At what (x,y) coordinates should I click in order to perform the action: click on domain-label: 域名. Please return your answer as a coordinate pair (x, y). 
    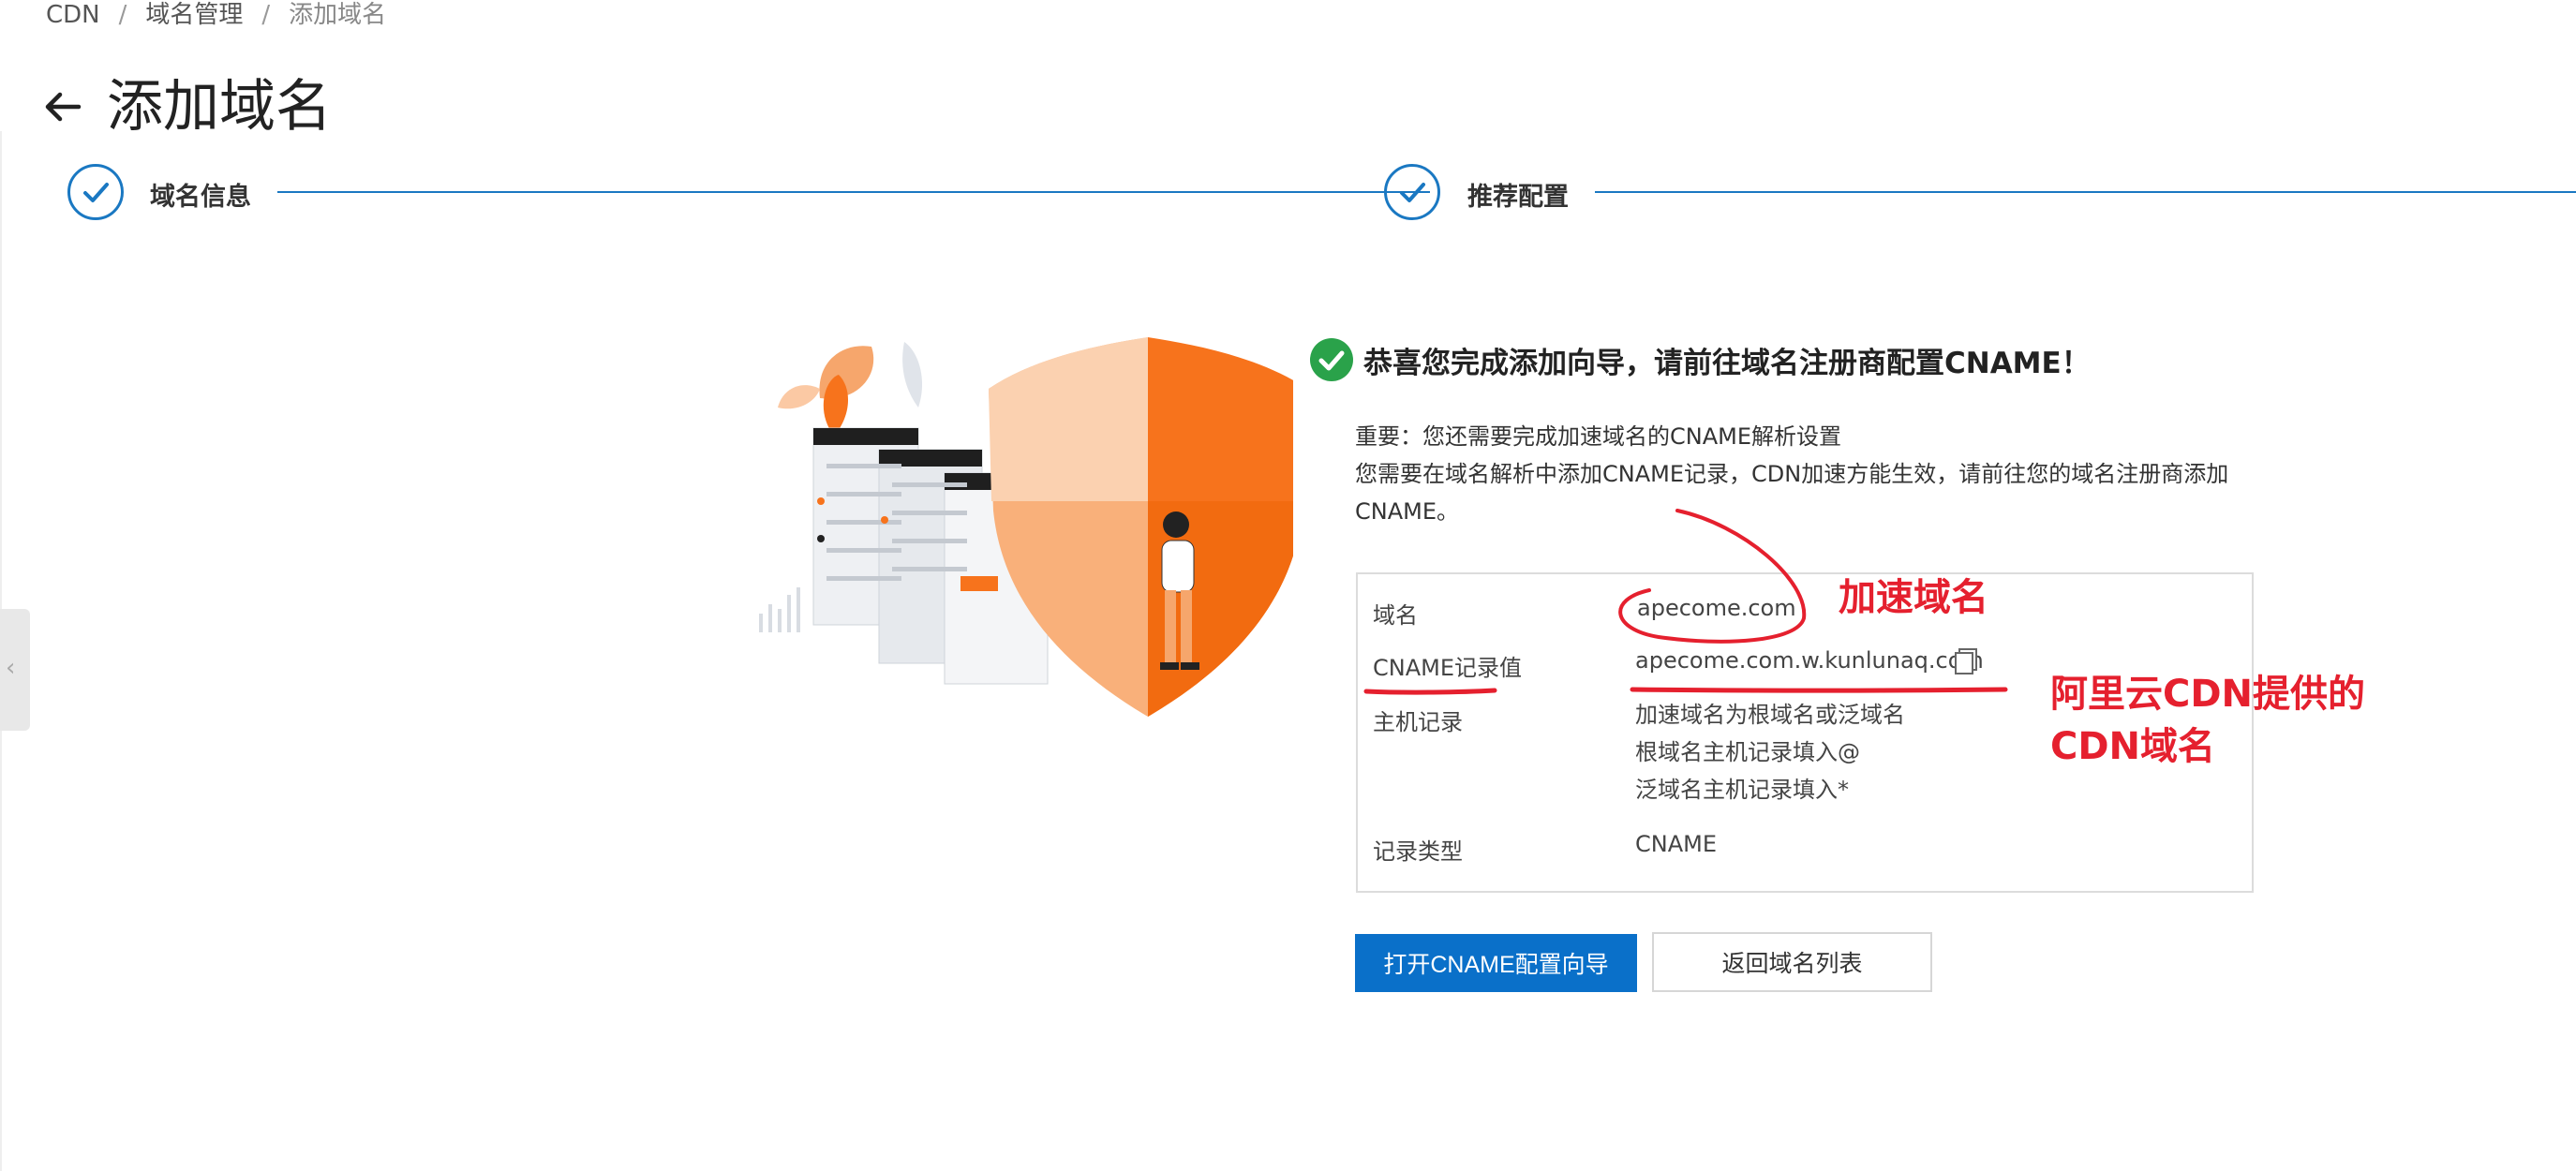
    Looking at the image, I should click on (1395, 615).